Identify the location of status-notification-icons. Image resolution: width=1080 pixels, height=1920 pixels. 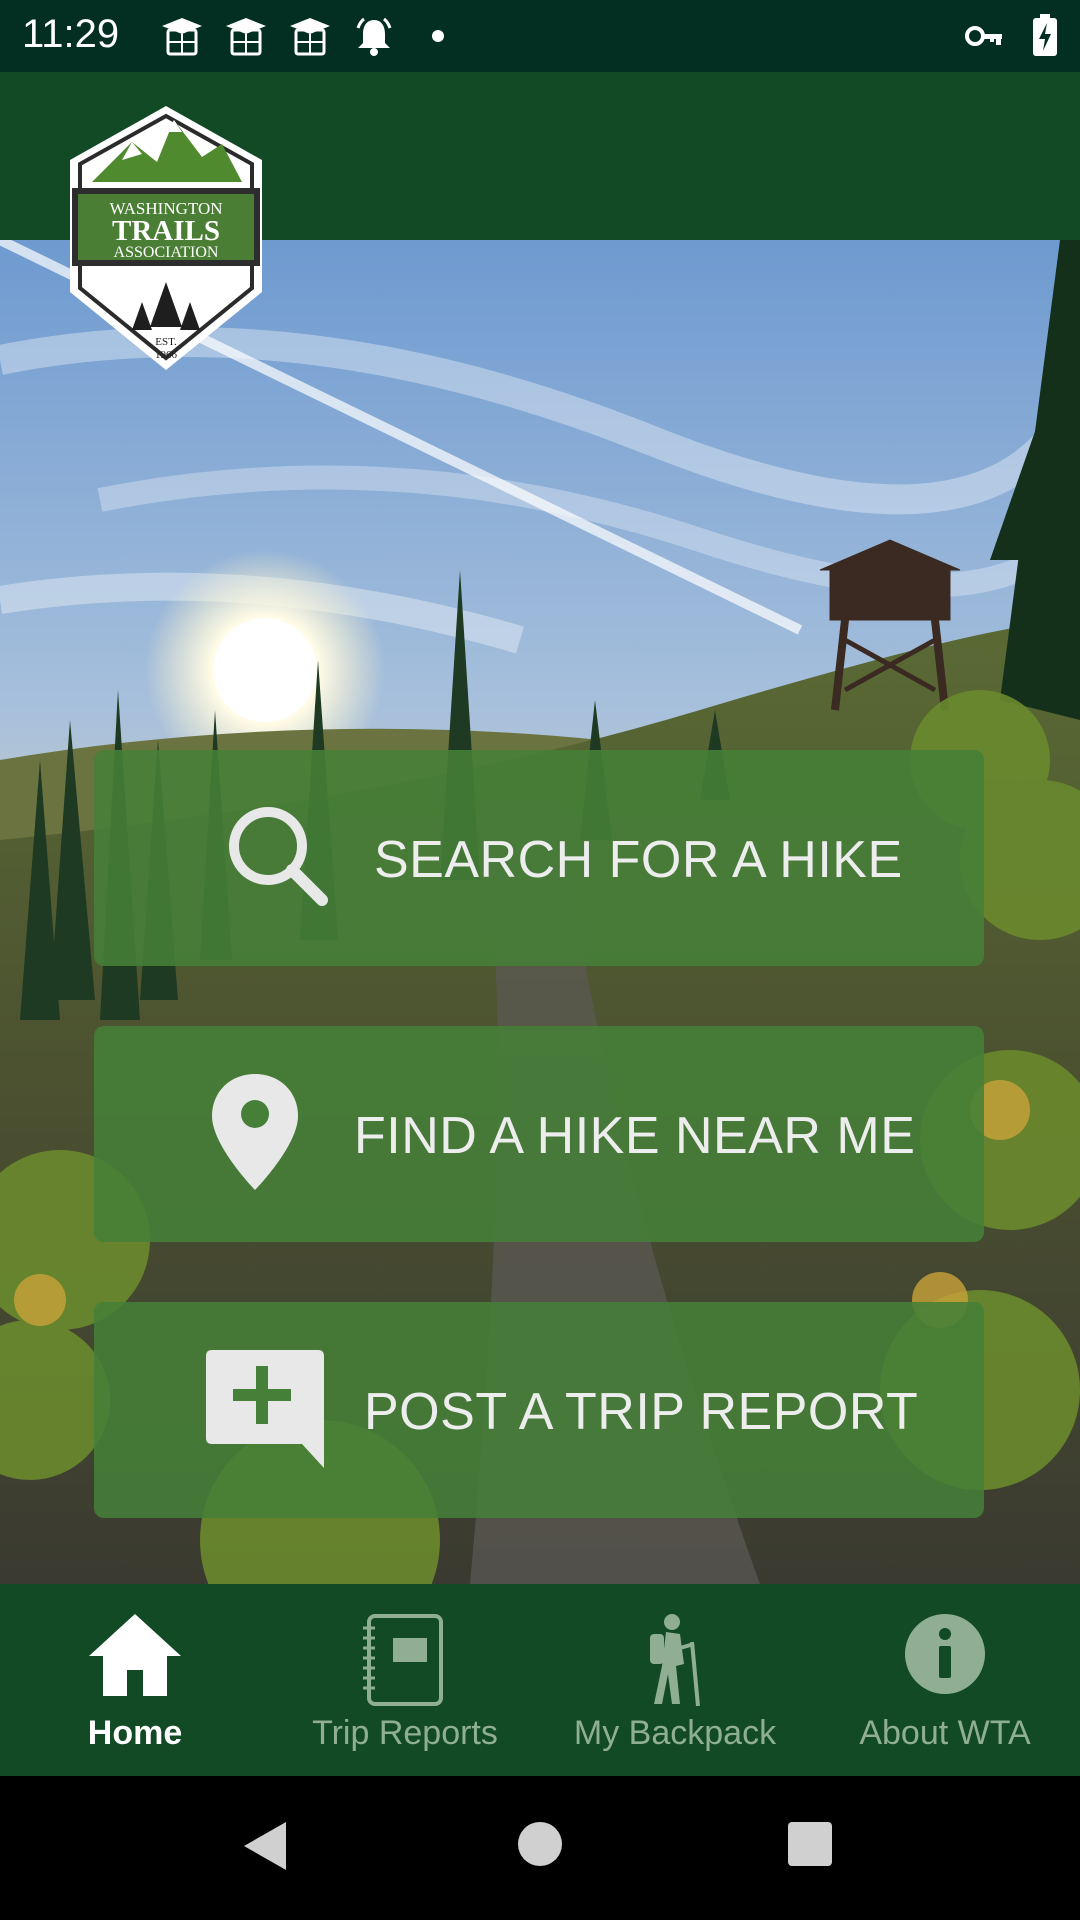
(310, 36).